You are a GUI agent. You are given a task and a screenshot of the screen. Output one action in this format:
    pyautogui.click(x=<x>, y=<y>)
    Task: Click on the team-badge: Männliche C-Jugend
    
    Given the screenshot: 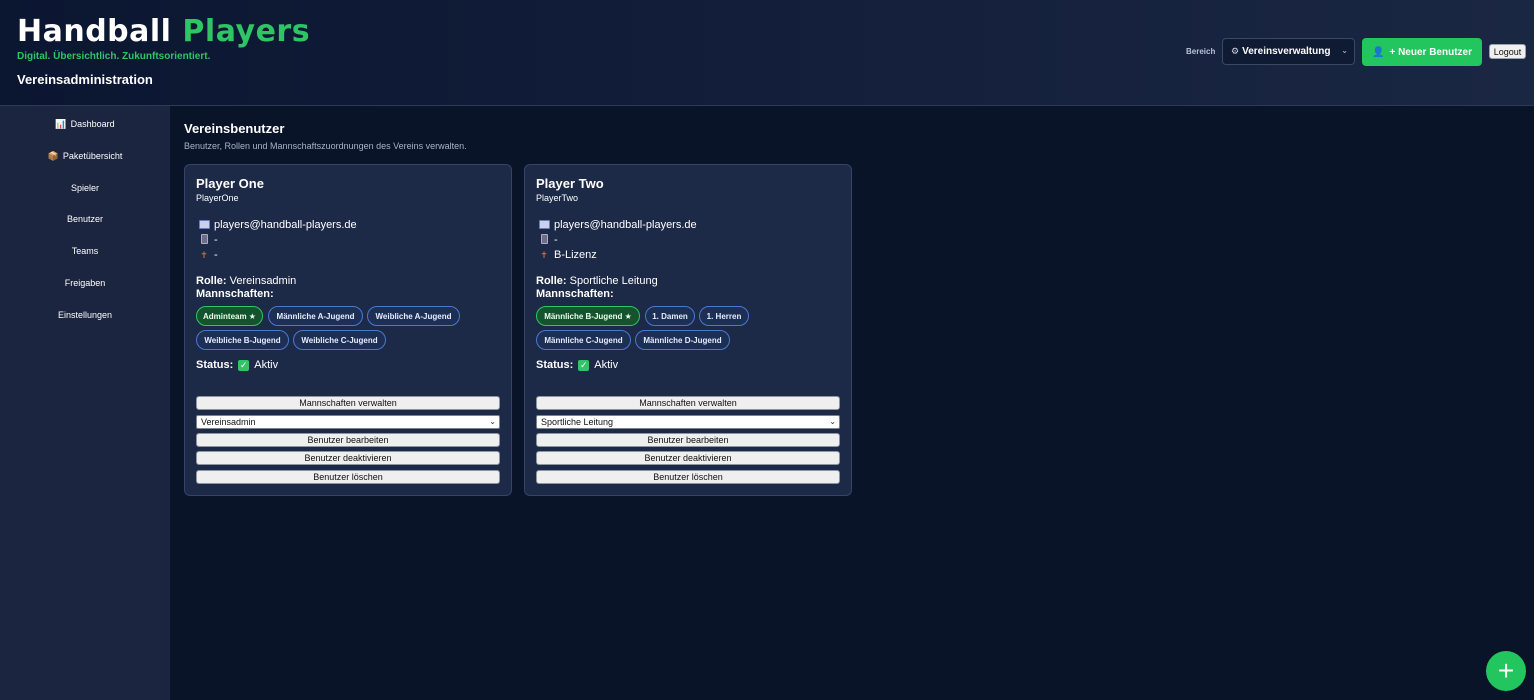 What is the action you would take?
    pyautogui.click(x=583, y=340)
    